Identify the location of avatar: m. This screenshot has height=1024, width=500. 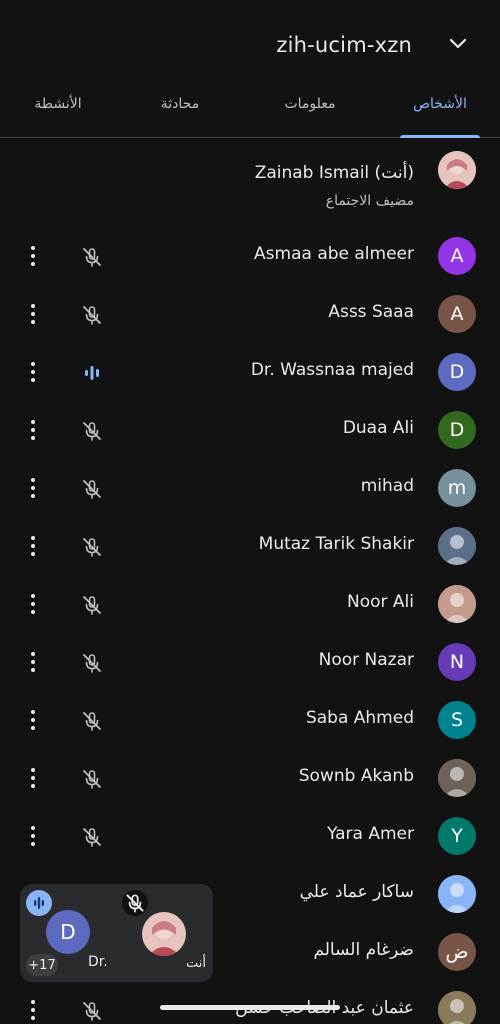
(457, 488).